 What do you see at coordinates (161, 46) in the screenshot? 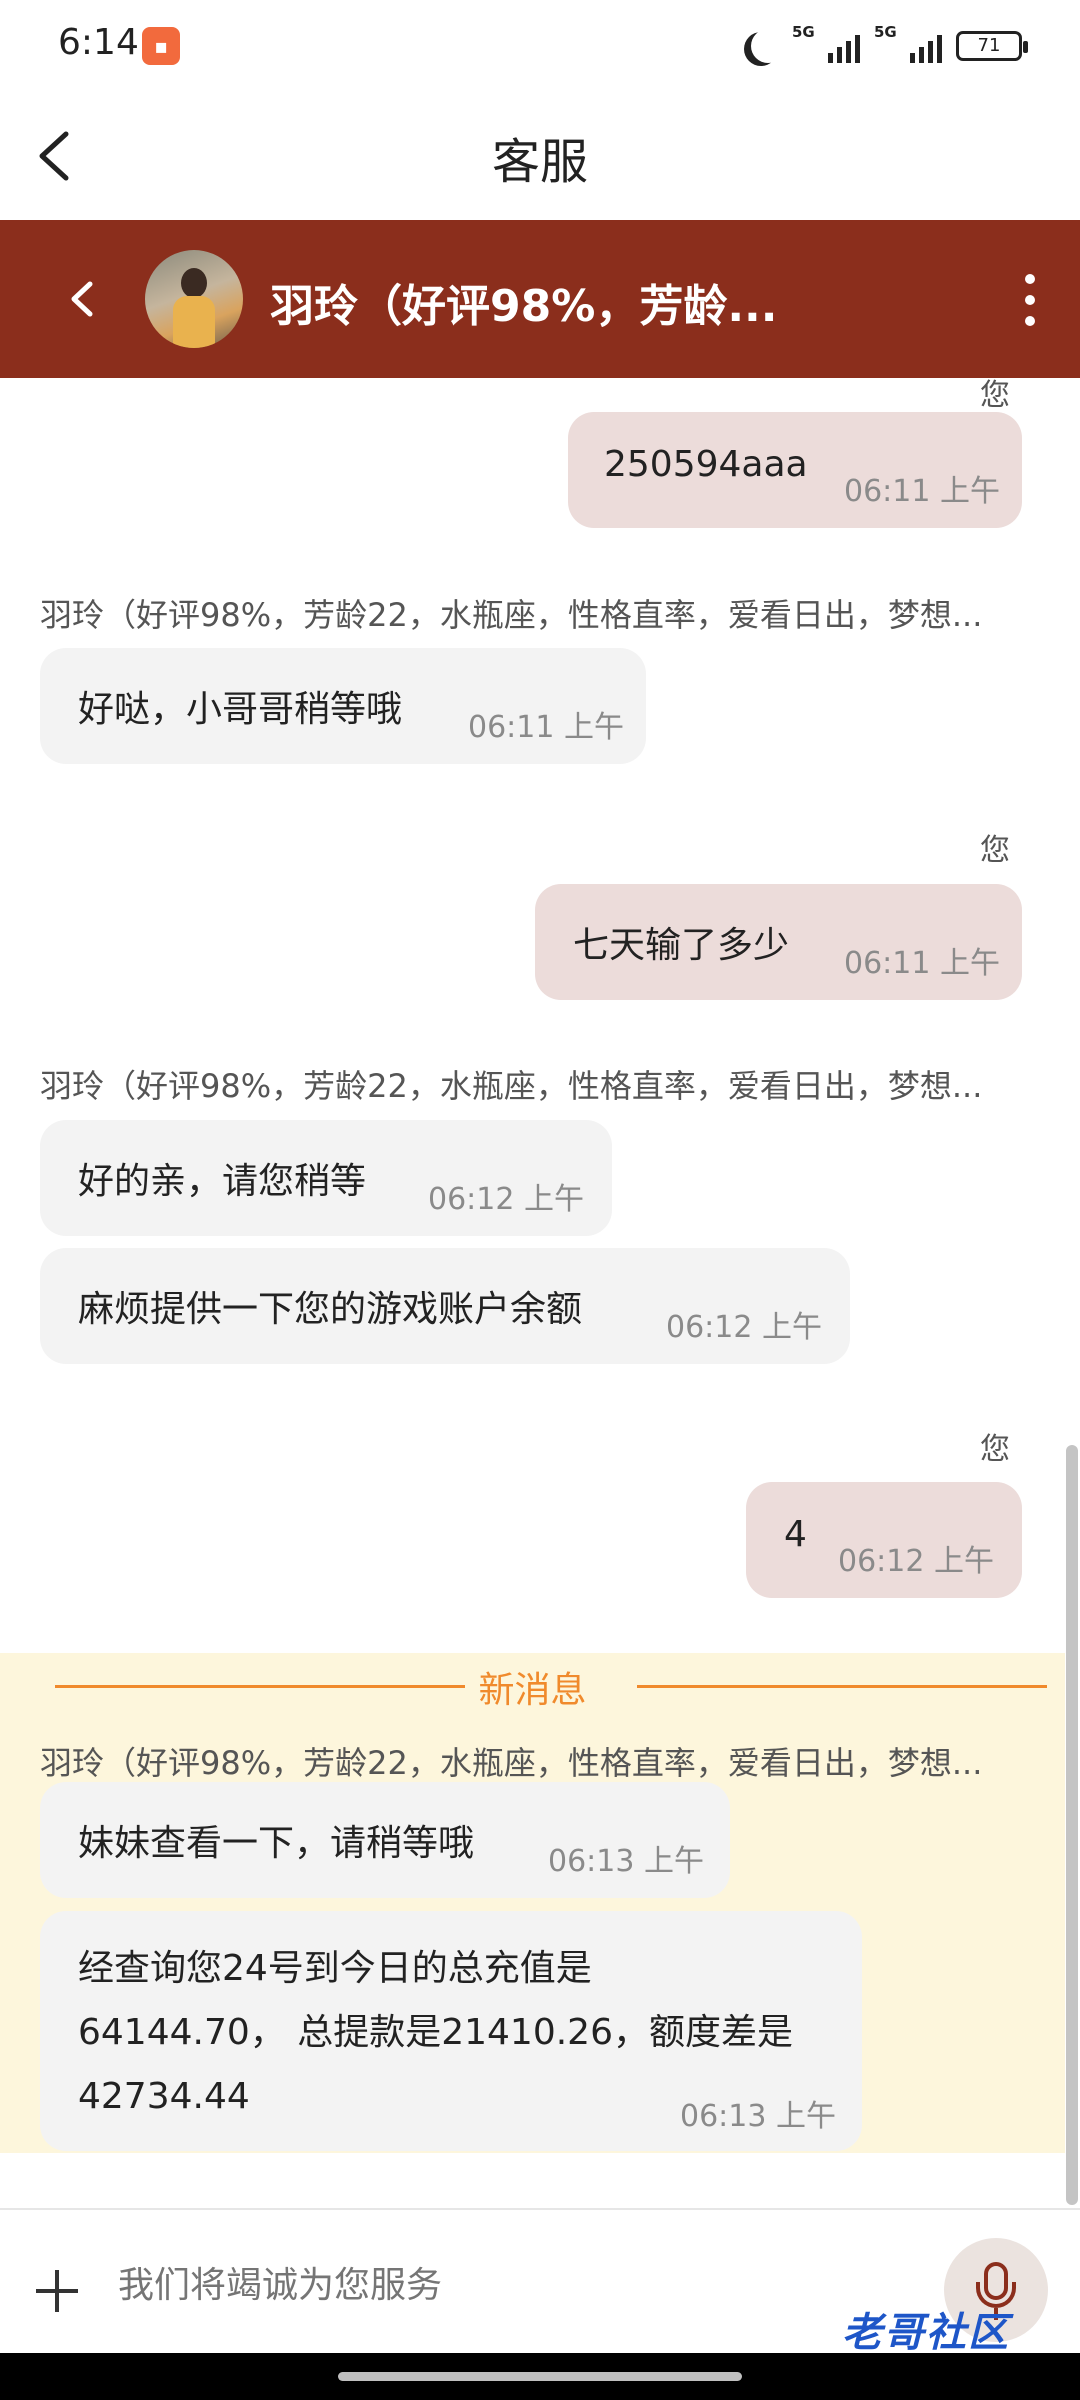
I see `app-notification-icon: ▪` at bounding box center [161, 46].